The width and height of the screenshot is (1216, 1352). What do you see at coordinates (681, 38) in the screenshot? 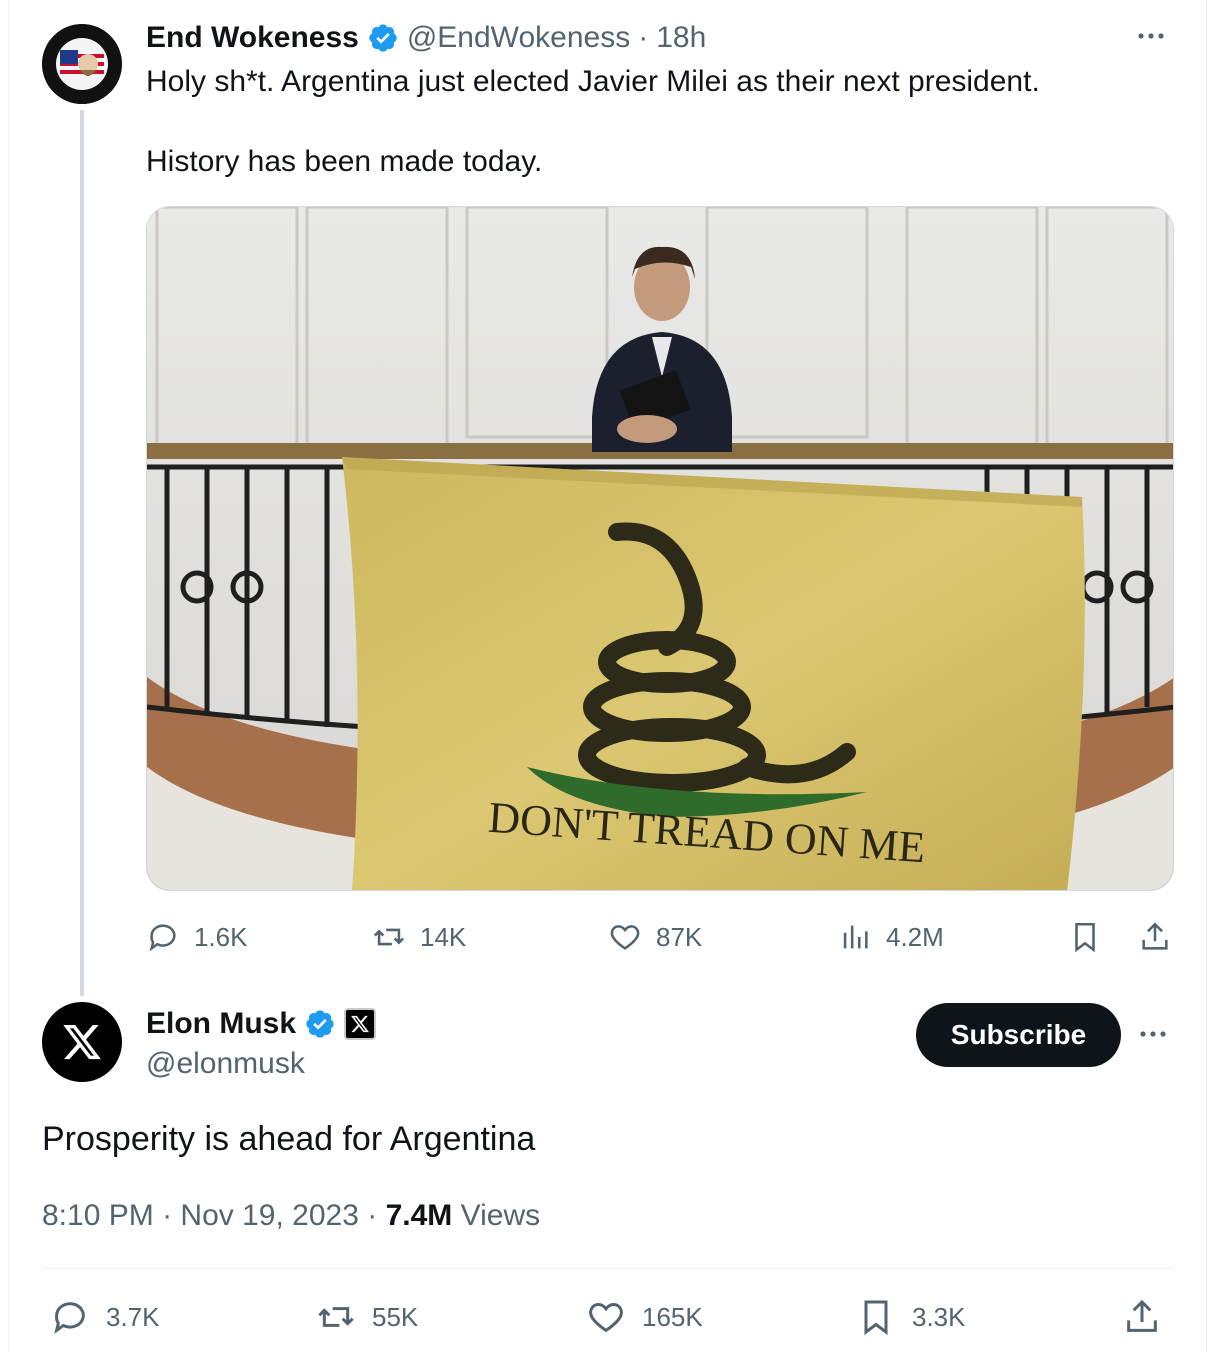
I see `tweet-time-ago: 18h` at bounding box center [681, 38].